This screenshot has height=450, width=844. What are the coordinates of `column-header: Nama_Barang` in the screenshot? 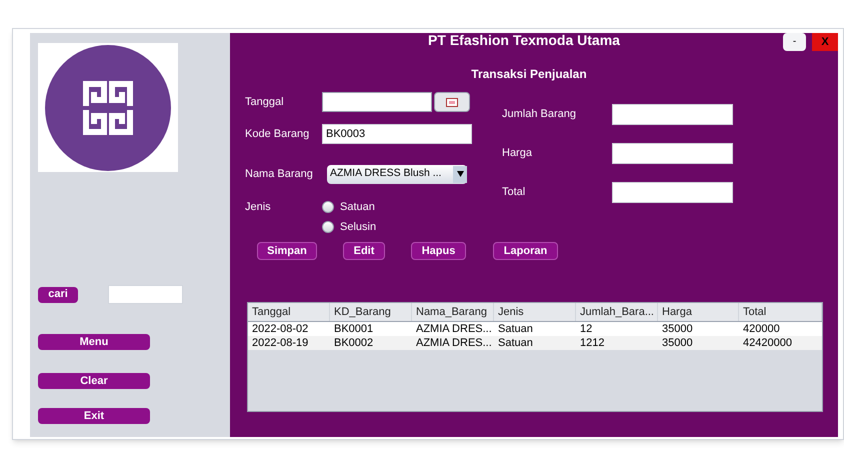 It's located at (453, 312).